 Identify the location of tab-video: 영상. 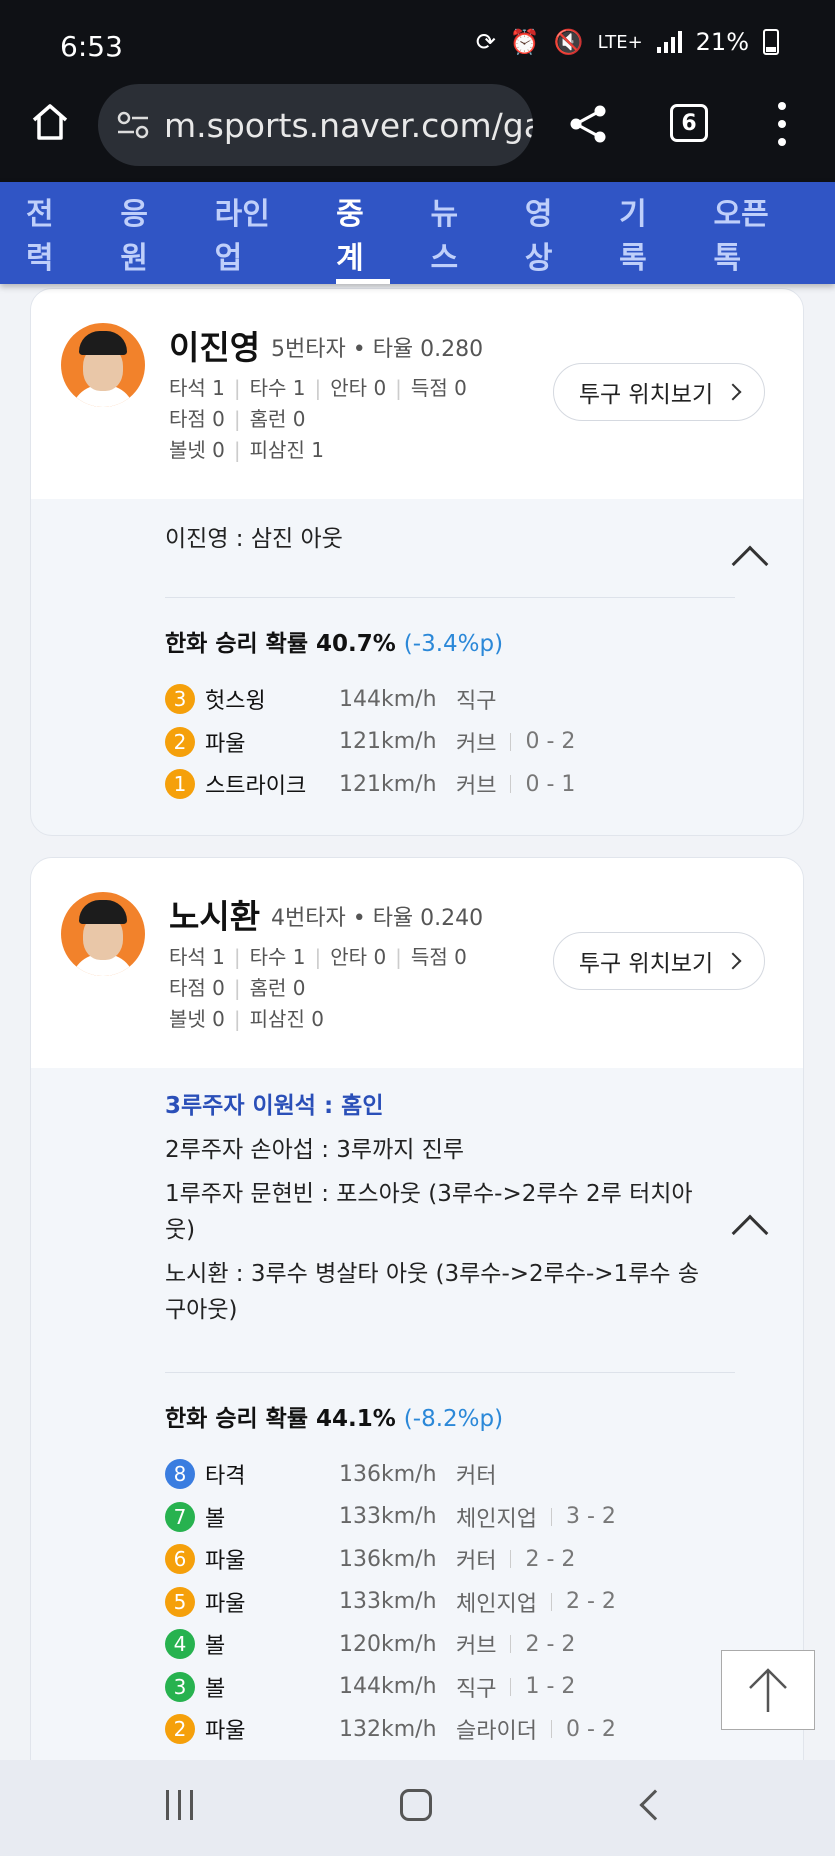
(552, 233).